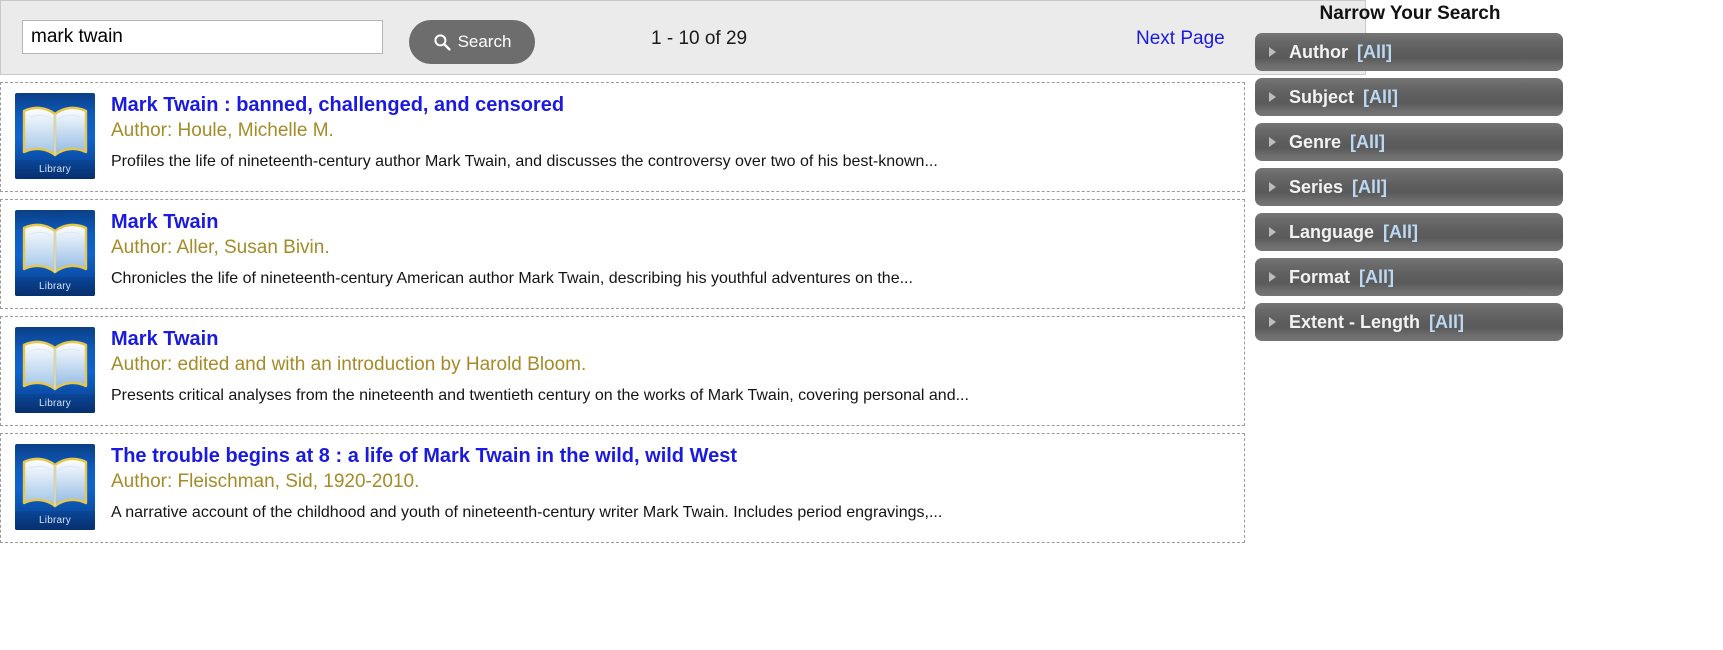  I want to click on facet-label: Author, so click(1318, 51).